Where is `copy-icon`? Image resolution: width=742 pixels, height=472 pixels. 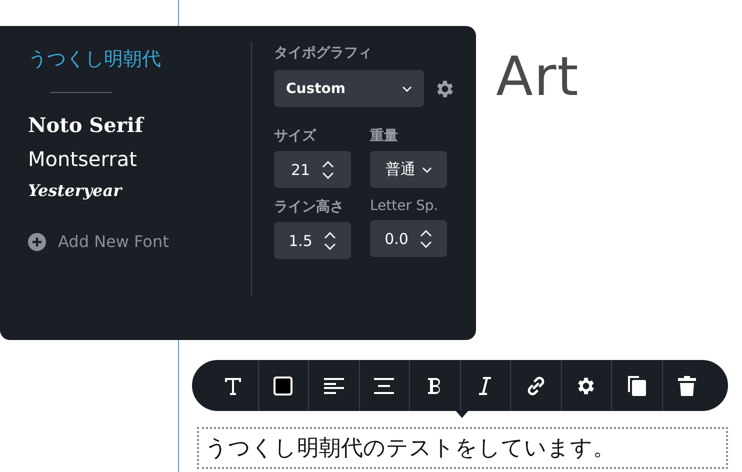
copy-icon is located at coordinates (636, 385).